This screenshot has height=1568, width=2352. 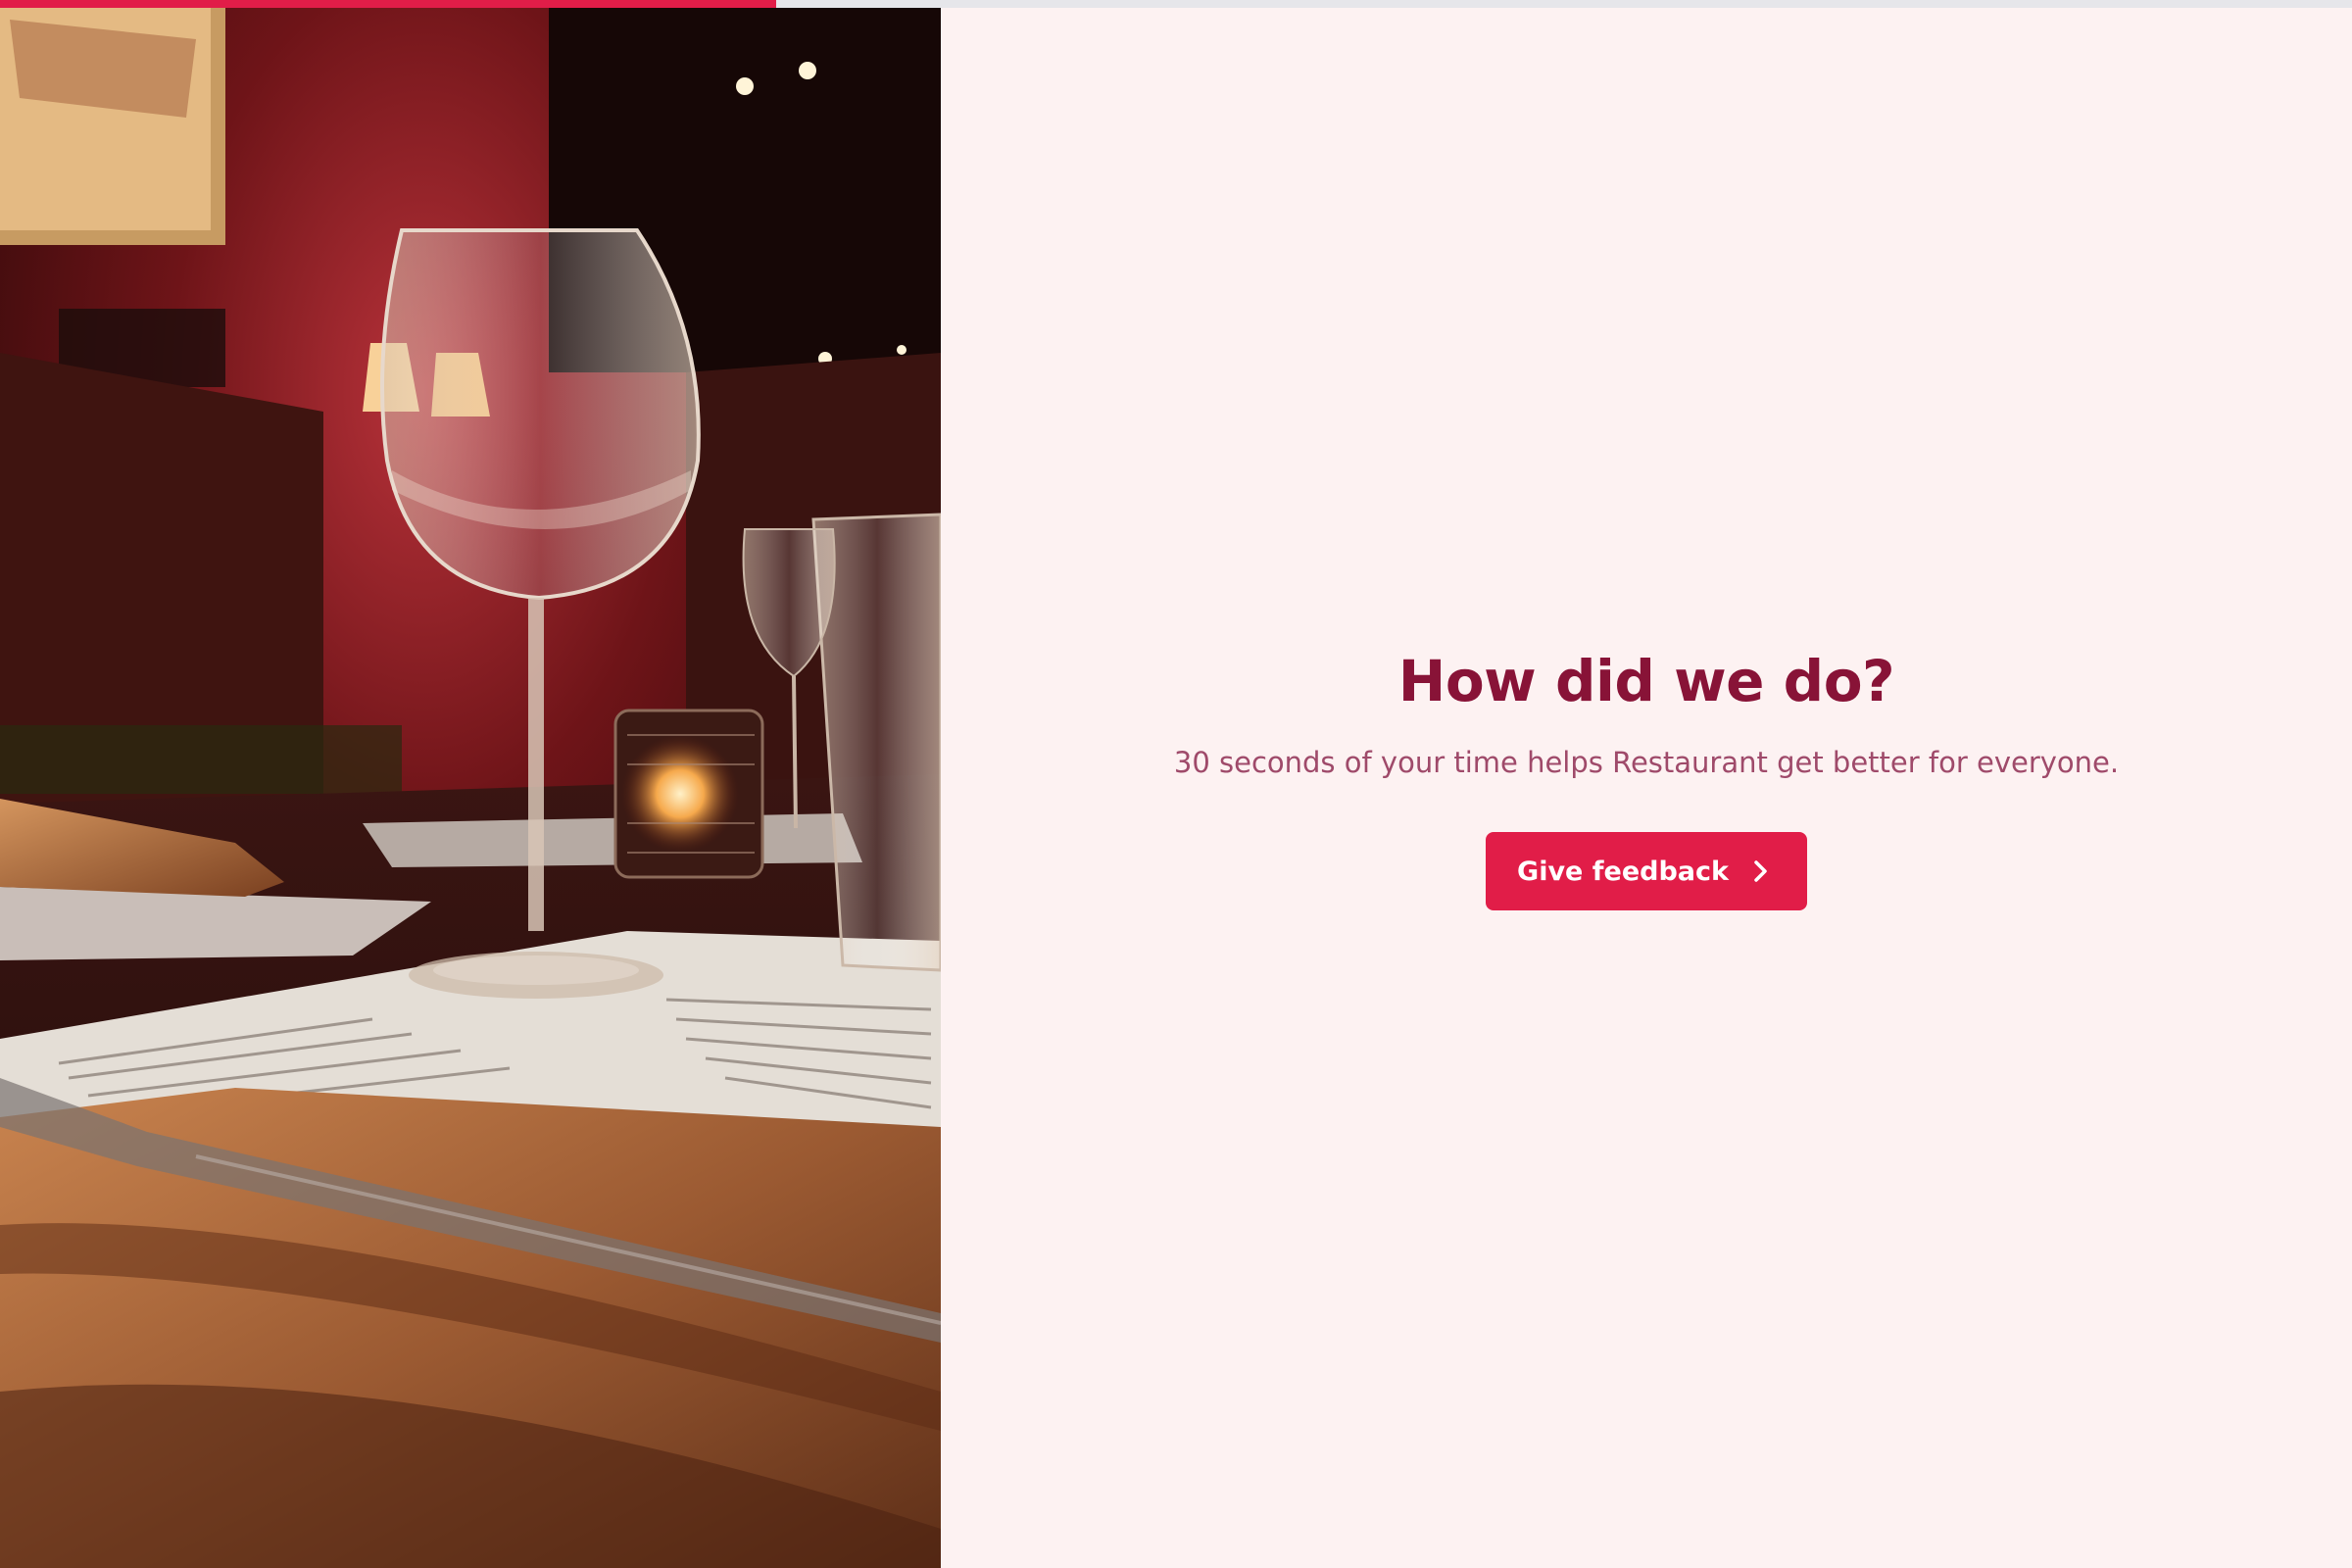 What do you see at coordinates (1761, 871) in the screenshot?
I see `chevron-right-icon` at bounding box center [1761, 871].